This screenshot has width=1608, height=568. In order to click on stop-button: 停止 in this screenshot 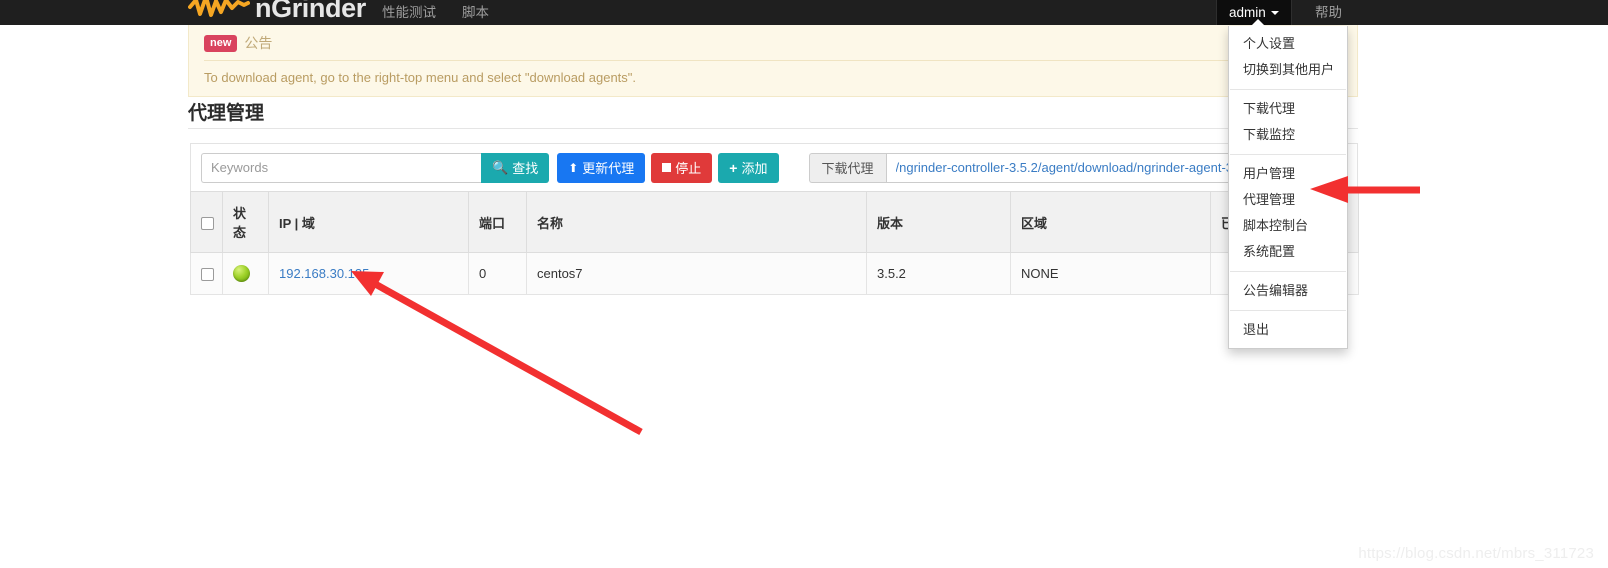, I will do `click(682, 167)`.